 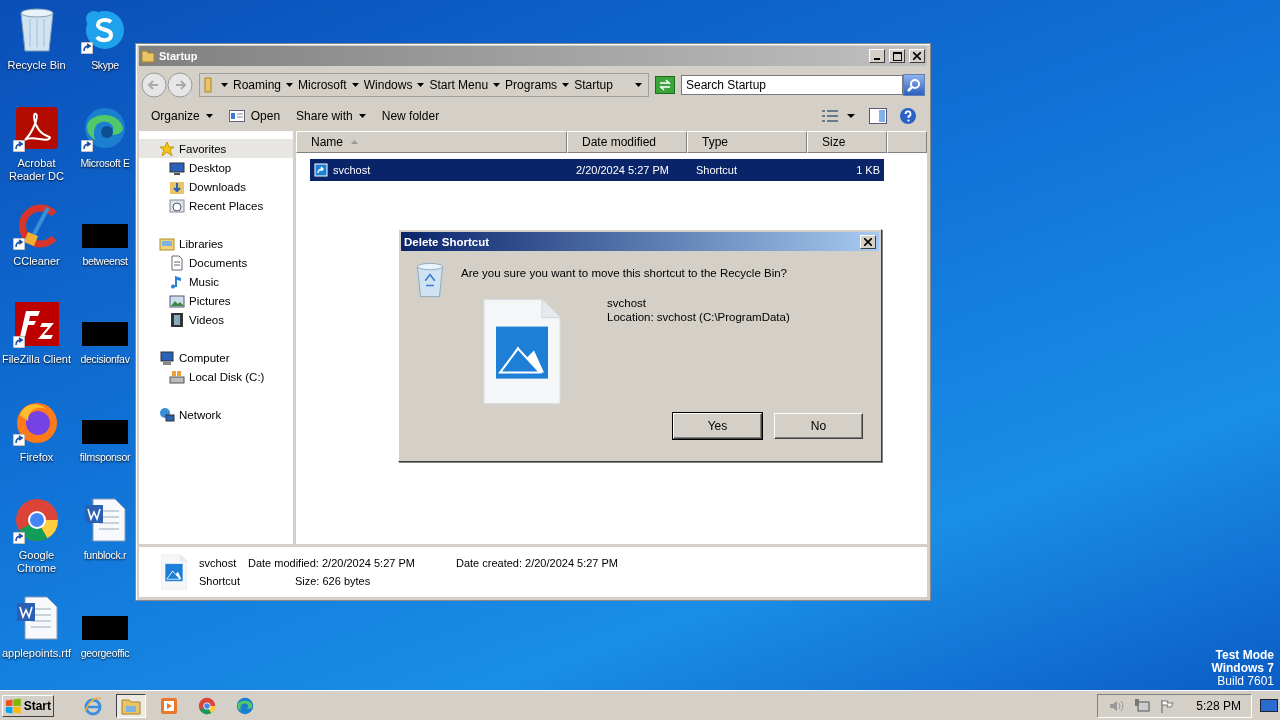 What do you see at coordinates (177, 376) in the screenshot?
I see `disk-drive-icon` at bounding box center [177, 376].